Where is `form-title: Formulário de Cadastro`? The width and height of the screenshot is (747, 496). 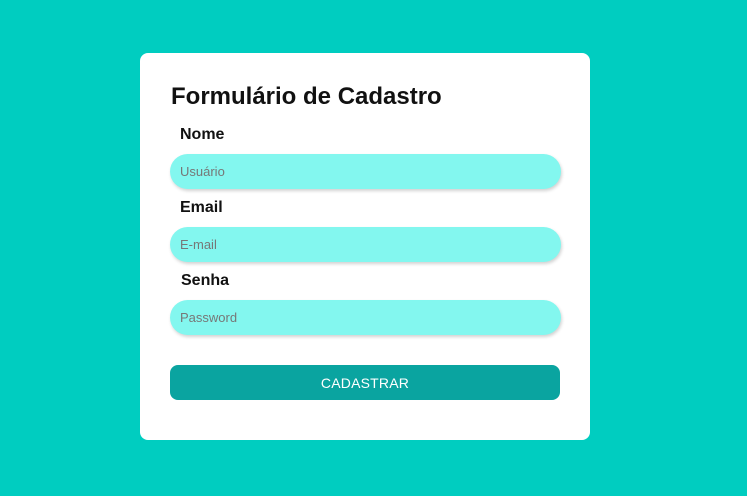
form-title: Formulário de Cadastro is located at coordinates (306, 96).